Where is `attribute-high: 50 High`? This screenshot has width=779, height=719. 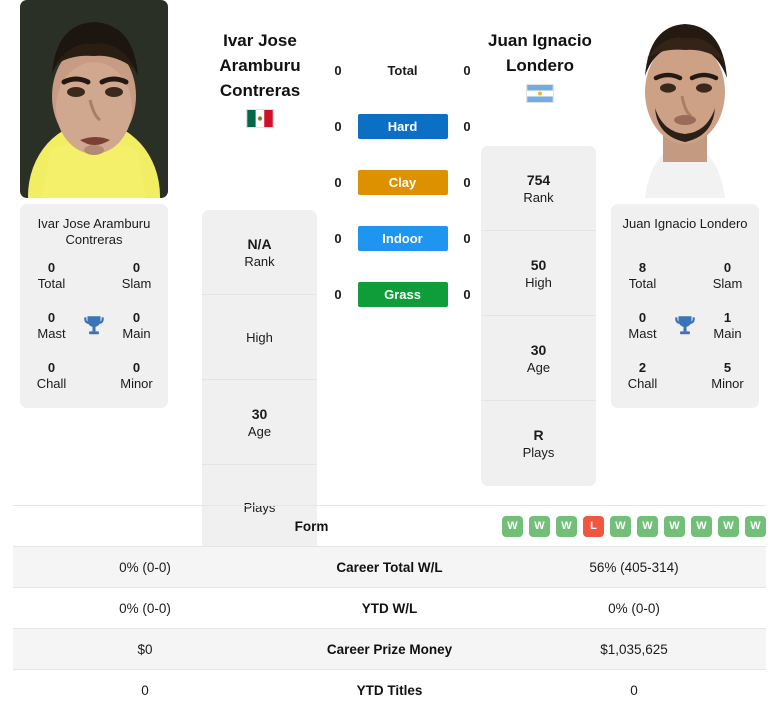
attribute-high: 50 High is located at coordinates (538, 273).